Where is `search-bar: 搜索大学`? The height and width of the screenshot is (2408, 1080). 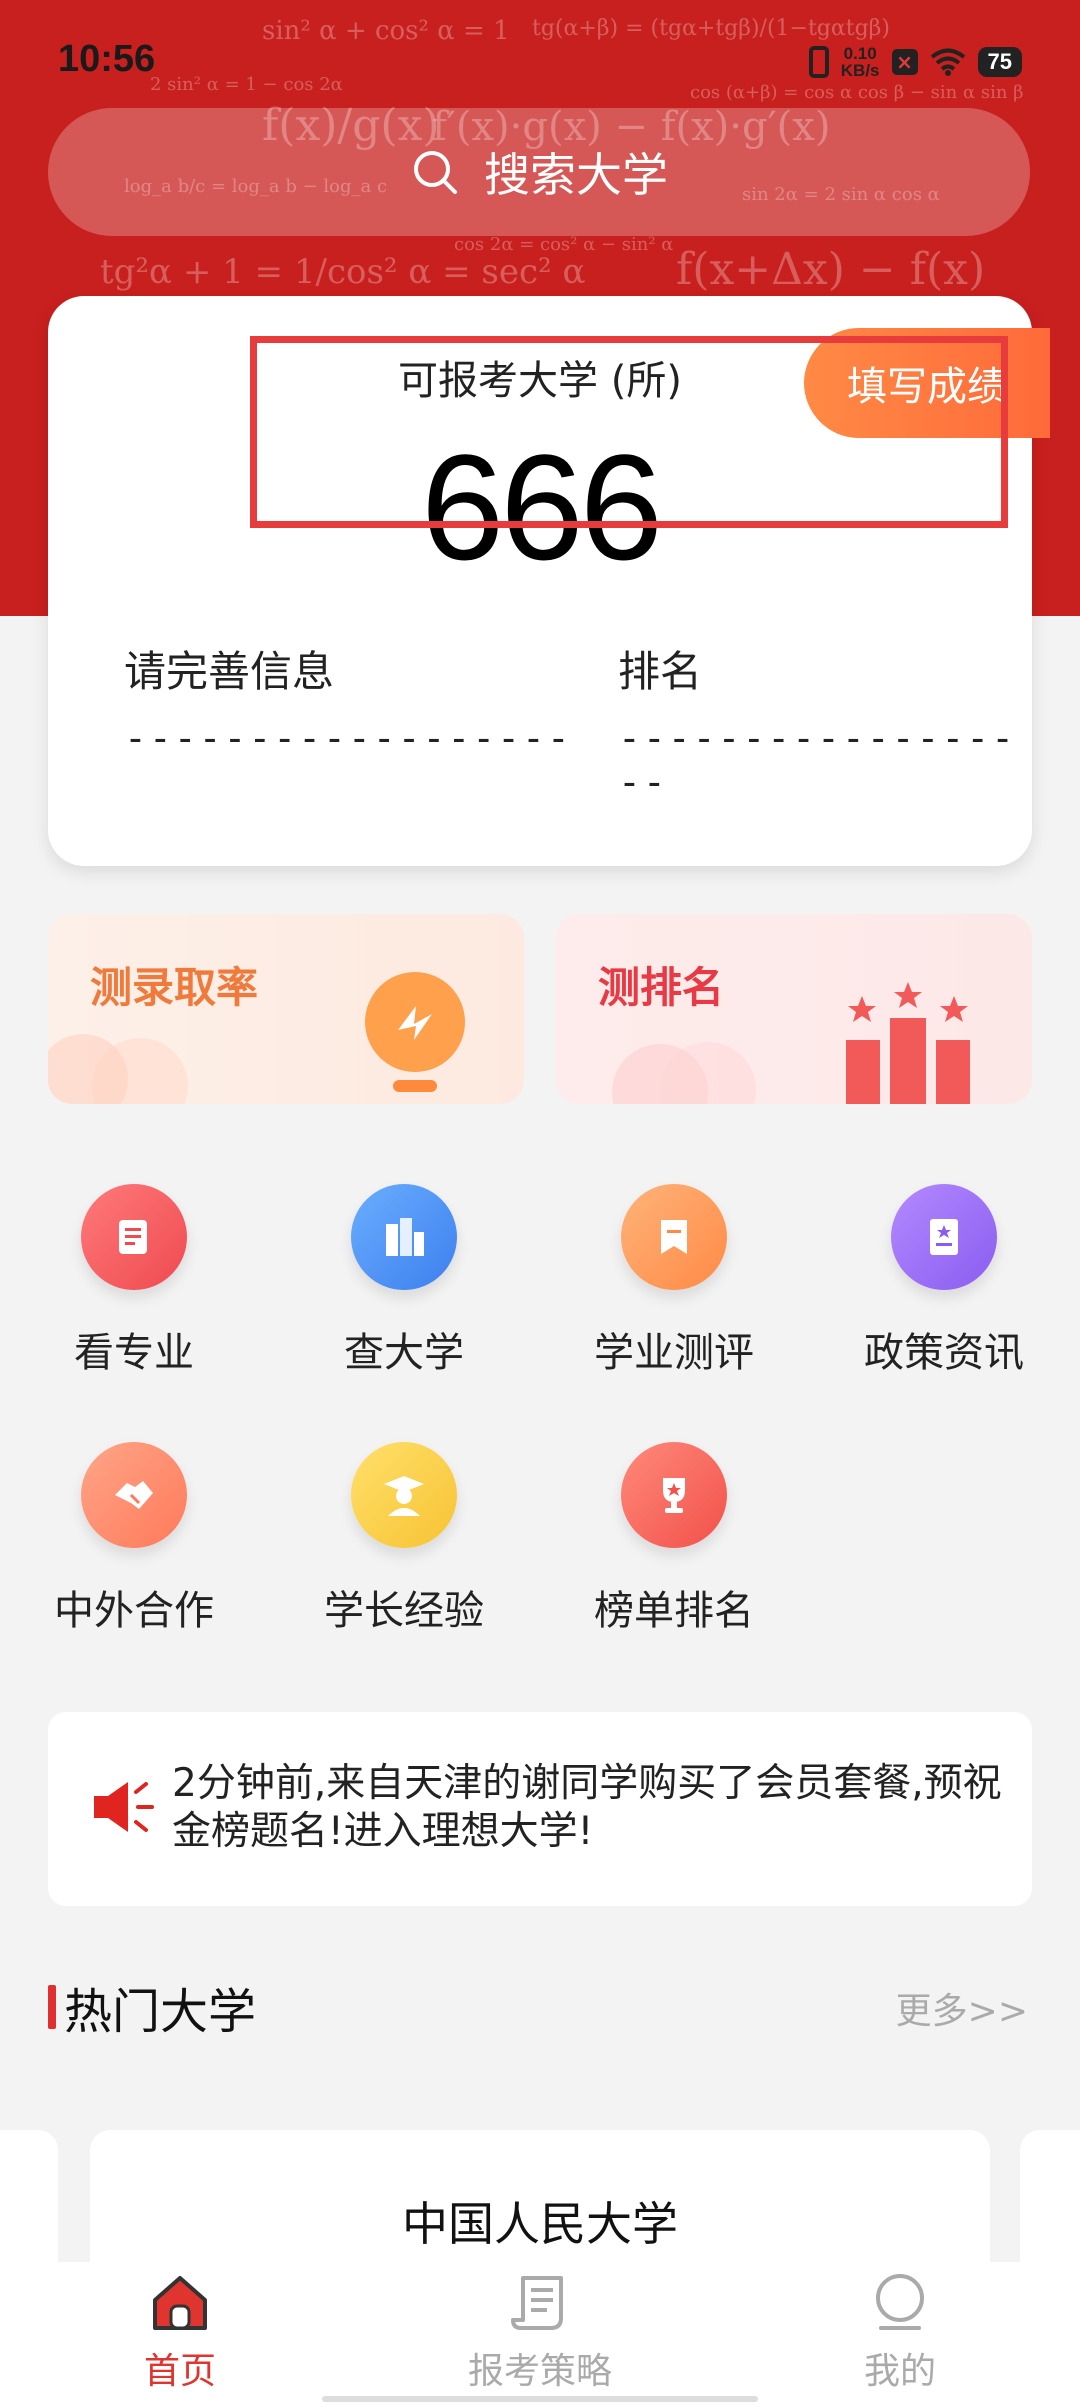 search-bar: 搜索大学 is located at coordinates (539, 172).